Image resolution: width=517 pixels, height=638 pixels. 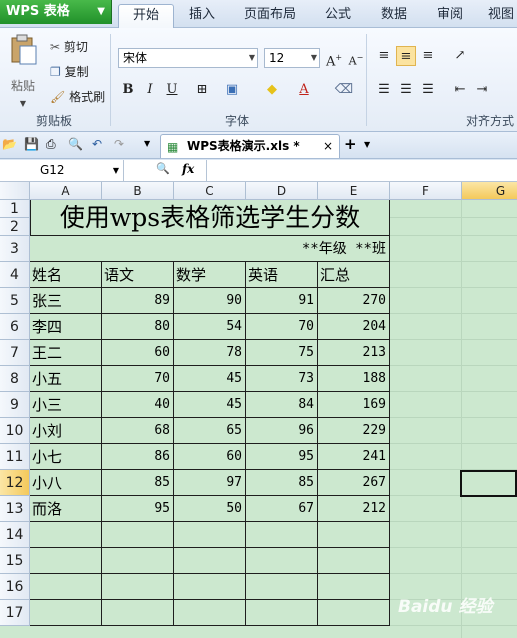 I want to click on borders-icon: ⊞, so click(x=202, y=90).